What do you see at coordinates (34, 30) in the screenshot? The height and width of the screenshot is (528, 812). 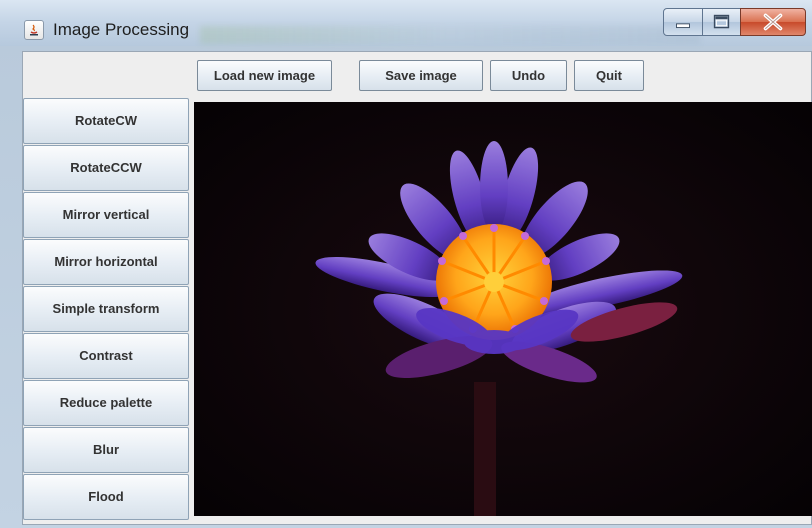 I see `java-app-icon` at bounding box center [34, 30].